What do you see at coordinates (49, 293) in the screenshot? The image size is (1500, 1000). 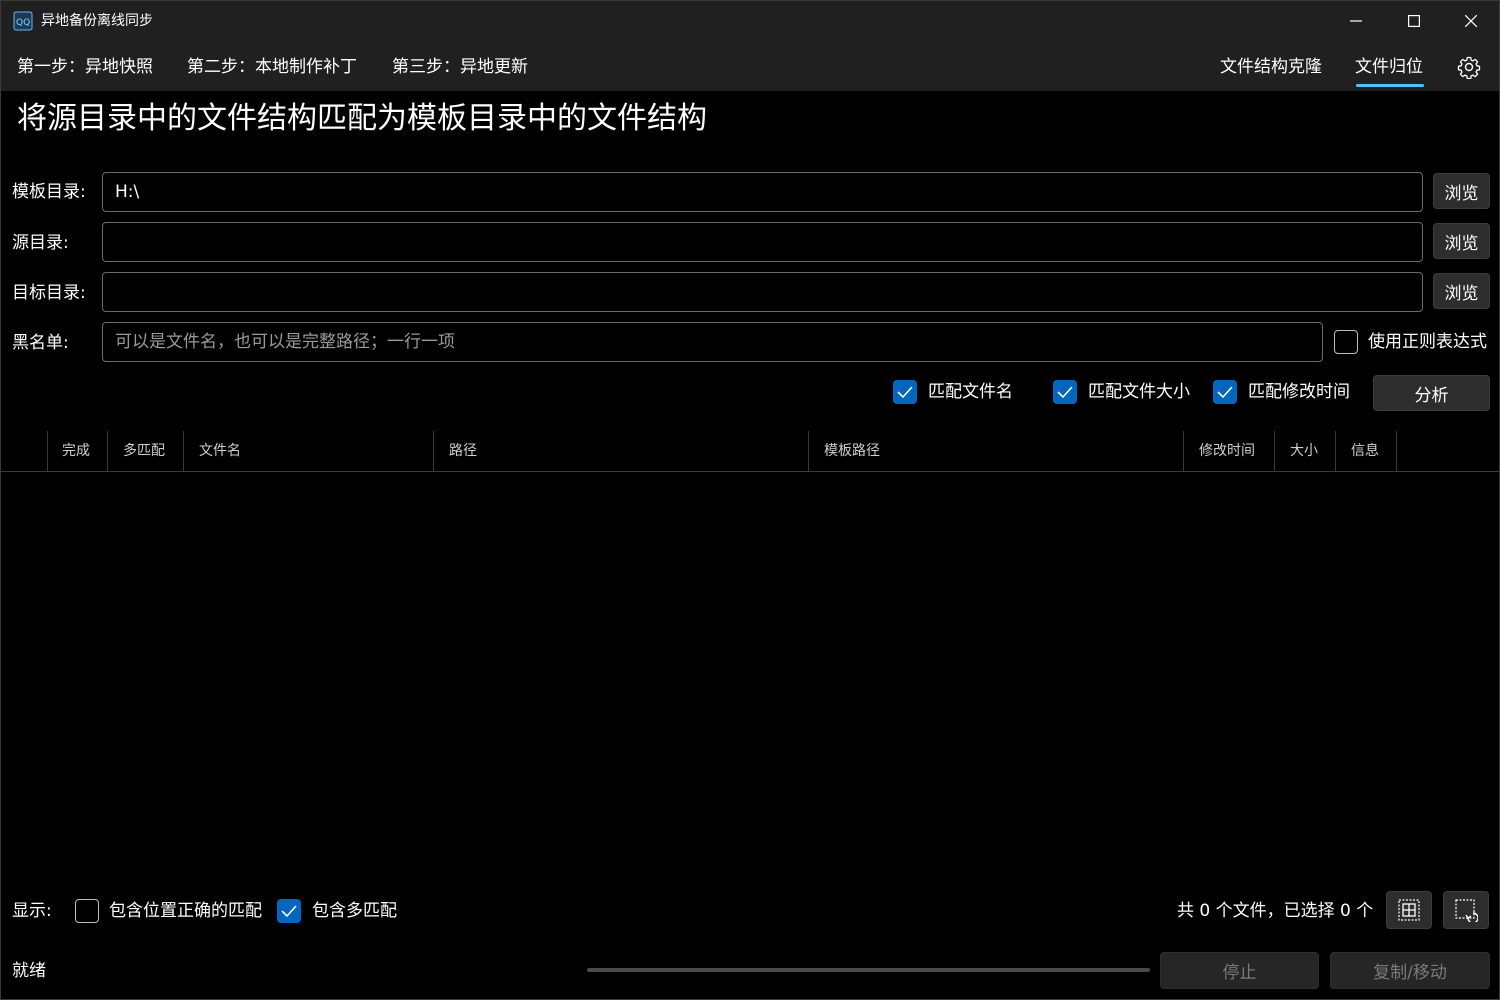 I see `target-dir-label: 目标目录:` at bounding box center [49, 293].